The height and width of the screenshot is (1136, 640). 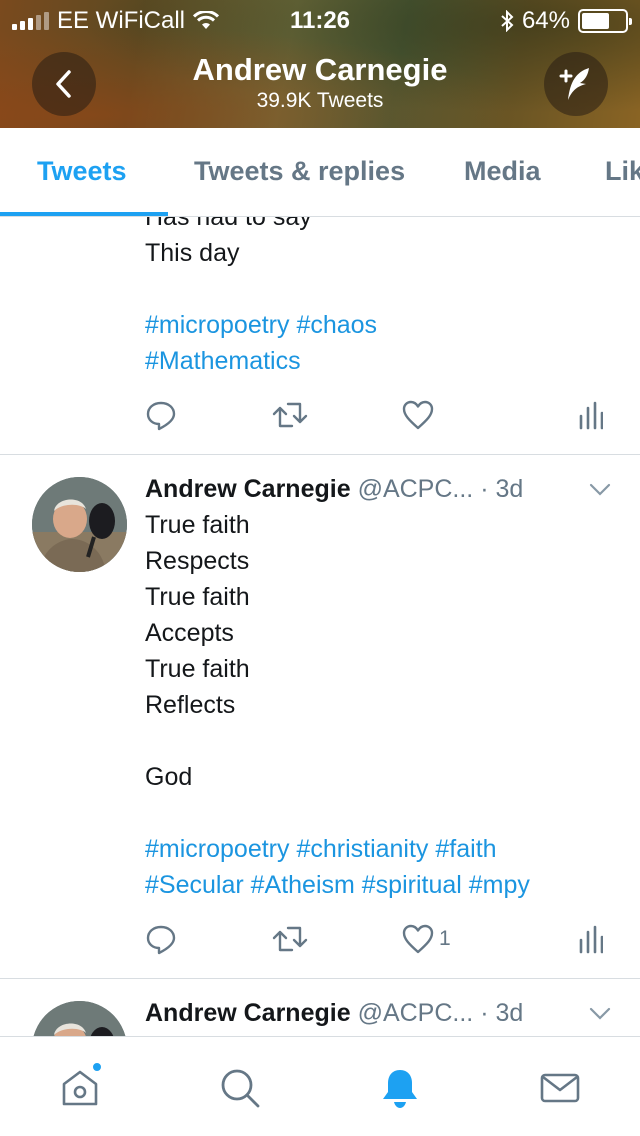 I want to click on tab-likes: Lik, so click(x=622, y=171).